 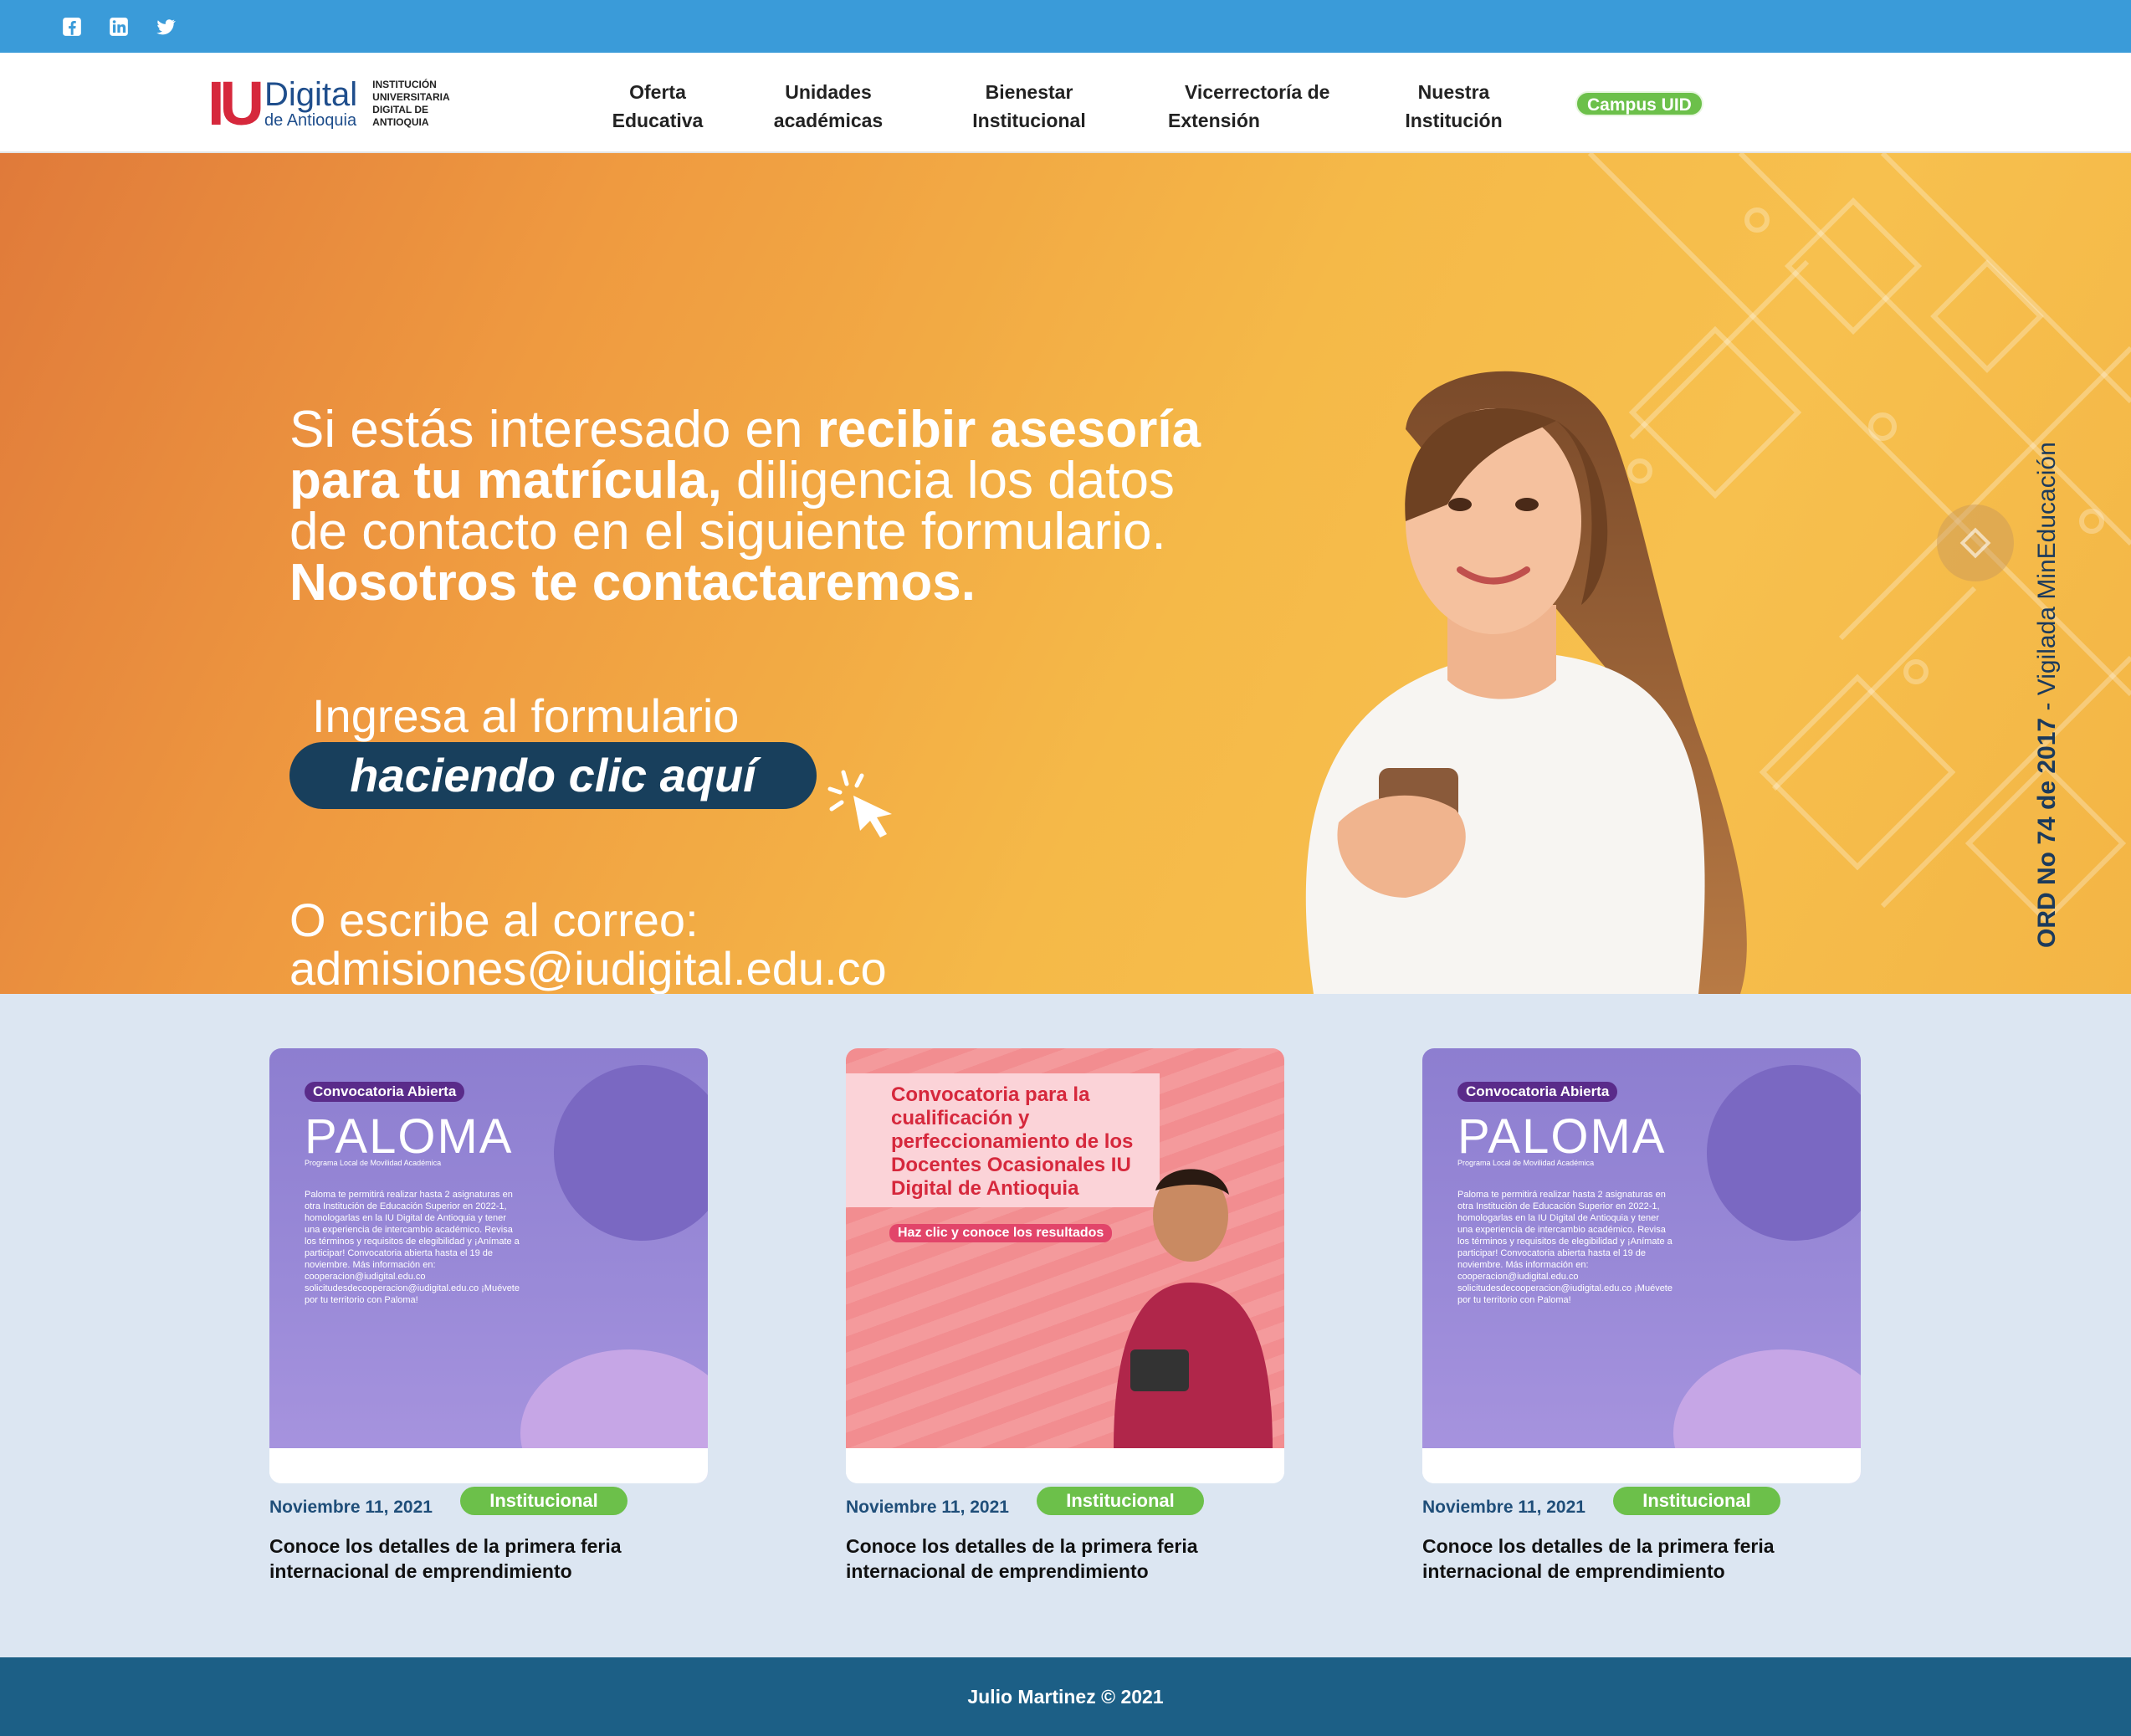 I want to click on logo-iu: IU, so click(x=235, y=103).